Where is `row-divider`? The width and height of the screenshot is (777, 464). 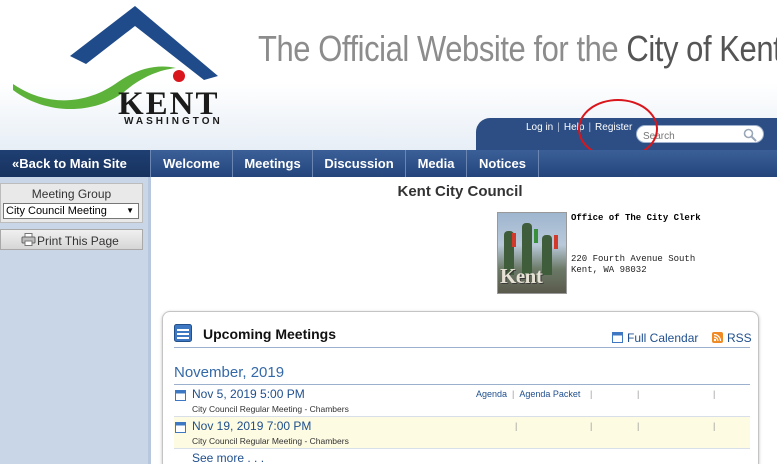 row-divider is located at coordinates (462, 448).